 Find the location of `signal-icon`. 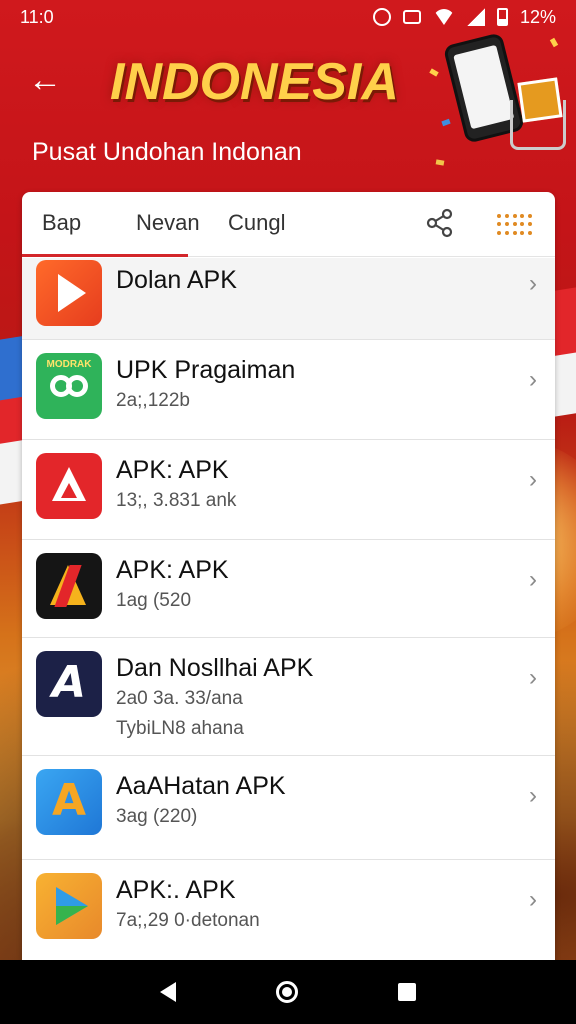

signal-icon is located at coordinates (475, 17).